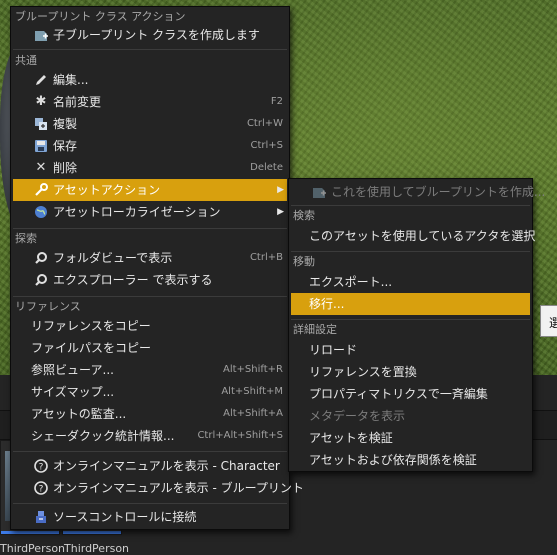  Describe the element at coordinates (548, 321) in the screenshot. I see `partial-dialog: 選` at that location.